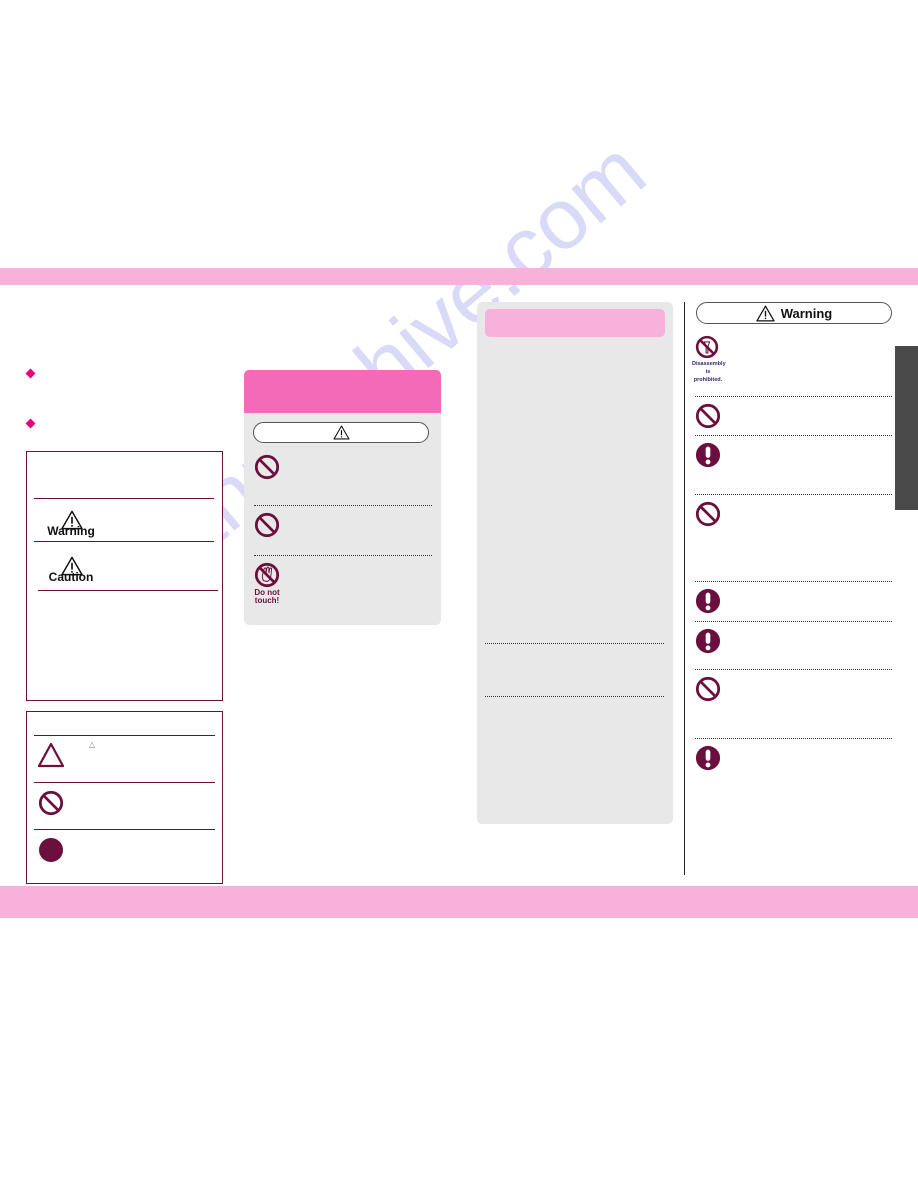  I want to click on info-panel-header, so click(575, 323).